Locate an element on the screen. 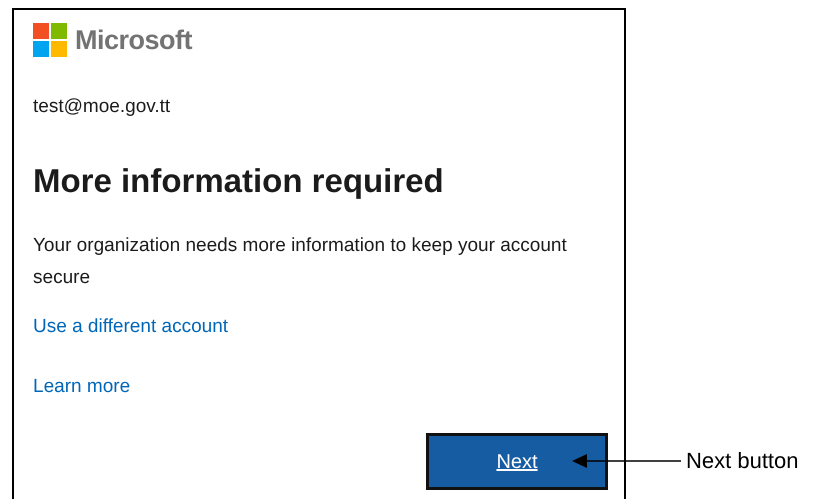 This screenshot has width=834, height=499. logo-text: Microsoft is located at coordinates (133, 40).